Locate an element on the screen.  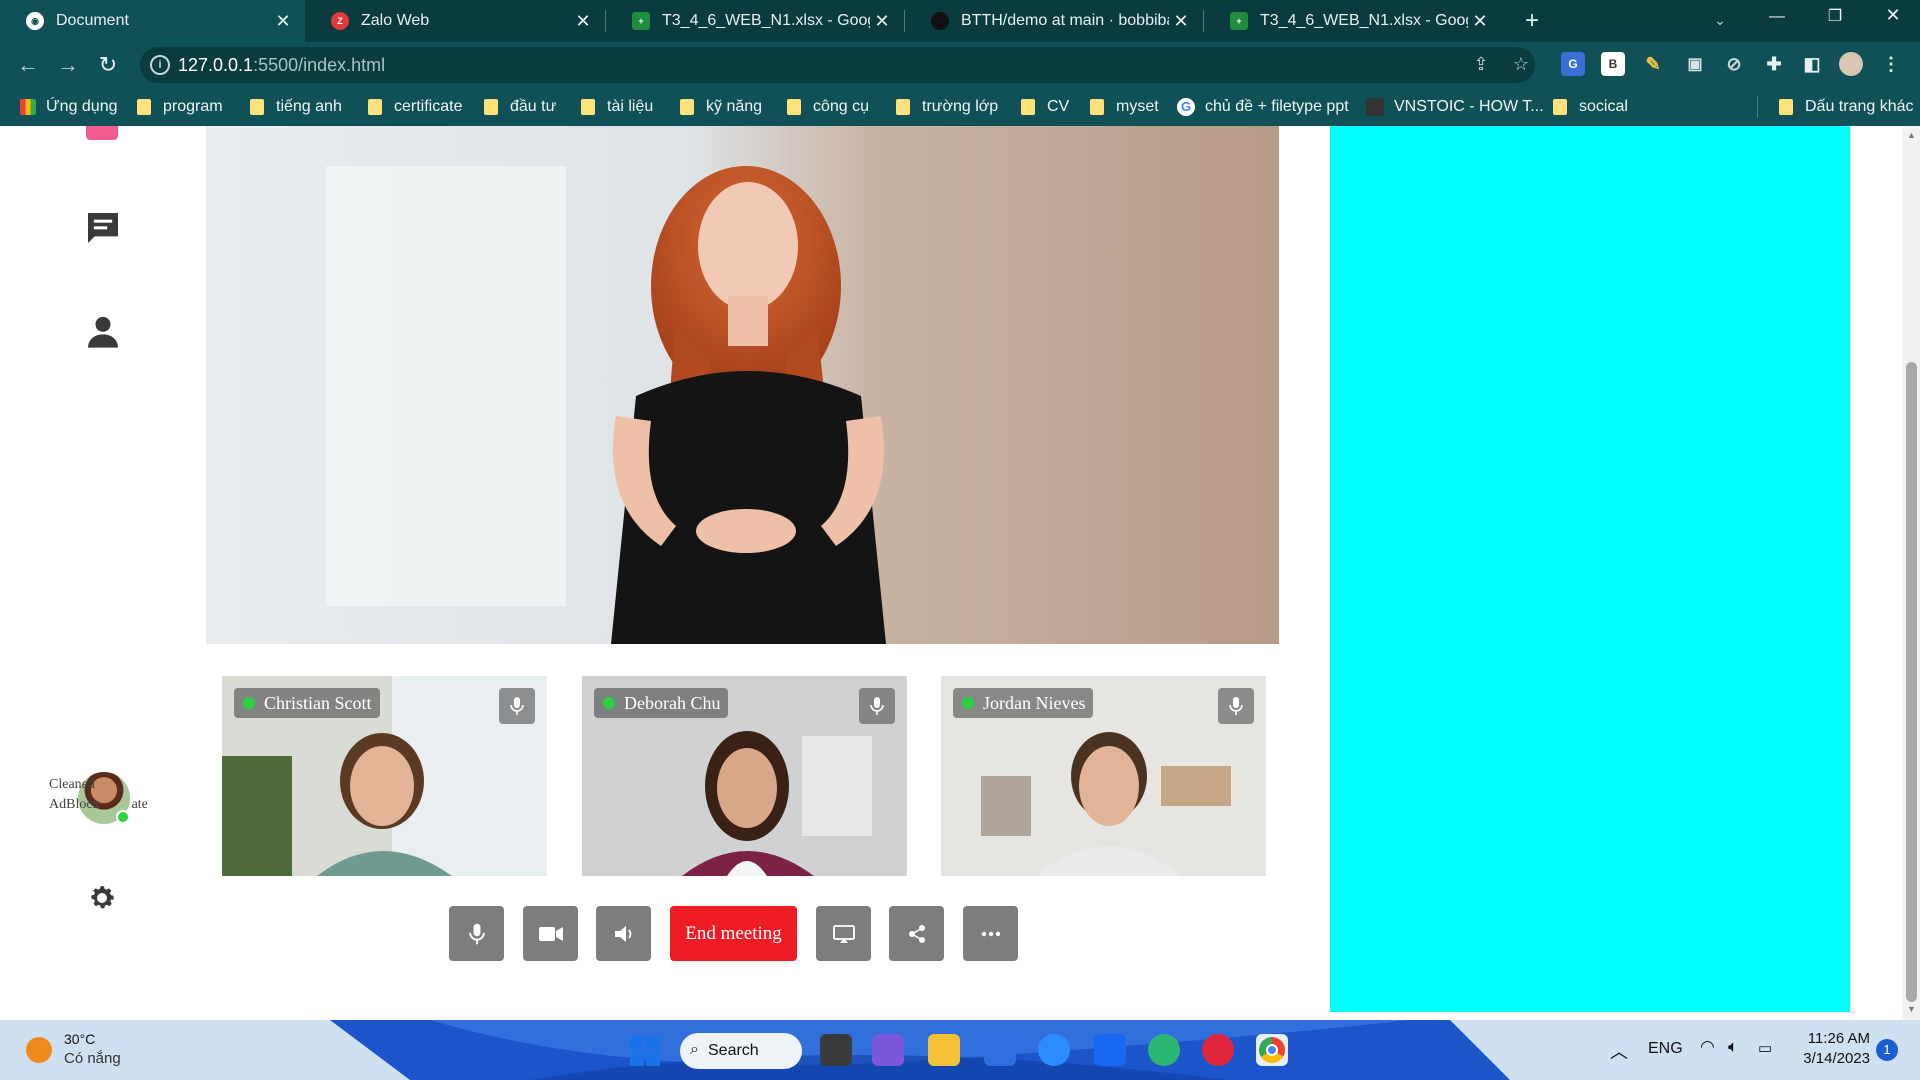
screen-share-button is located at coordinates (843, 933).